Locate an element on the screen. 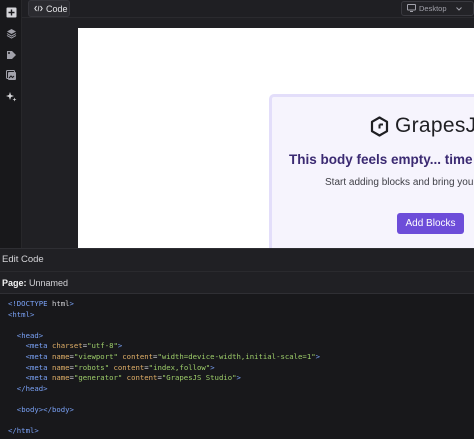  code-line: </head> is located at coordinates (32, 388).